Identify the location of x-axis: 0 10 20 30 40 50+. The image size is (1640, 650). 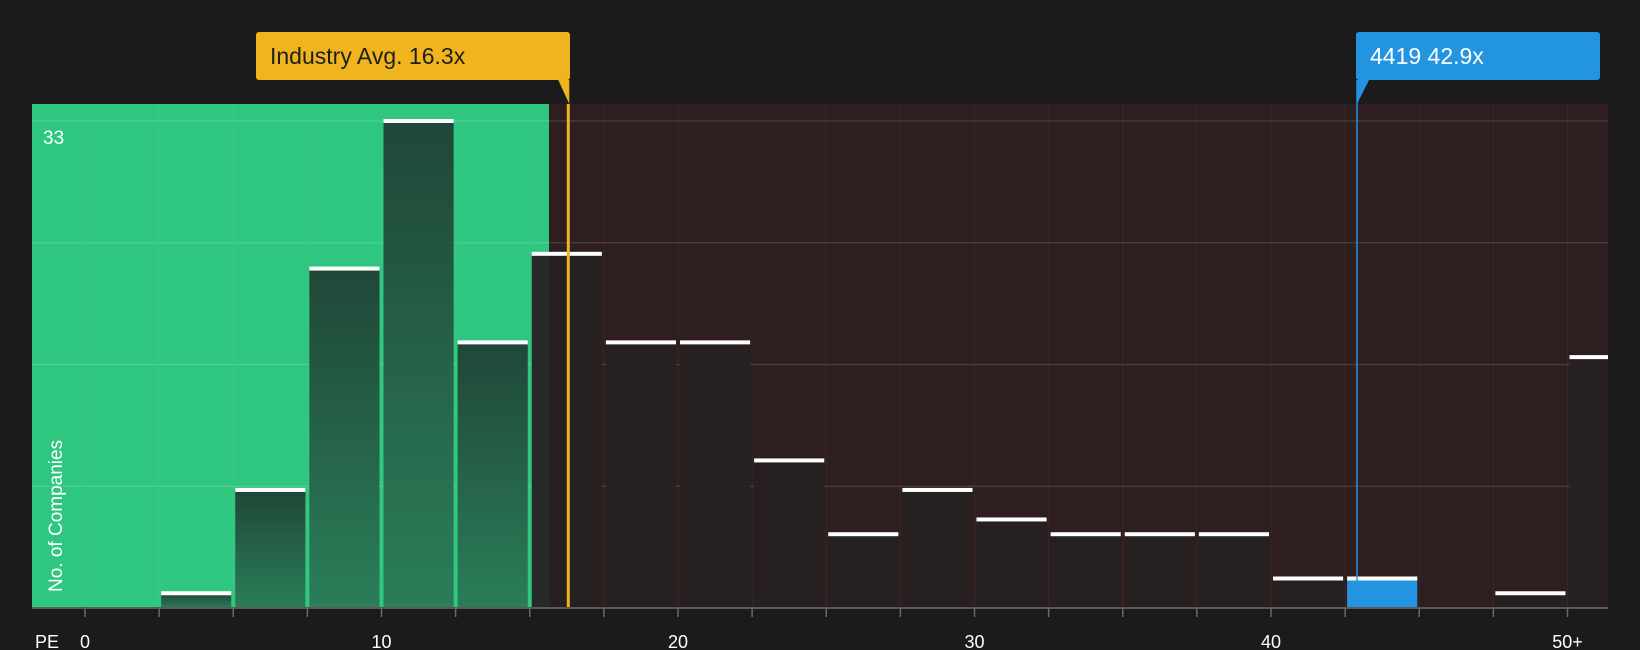
(820, 628).